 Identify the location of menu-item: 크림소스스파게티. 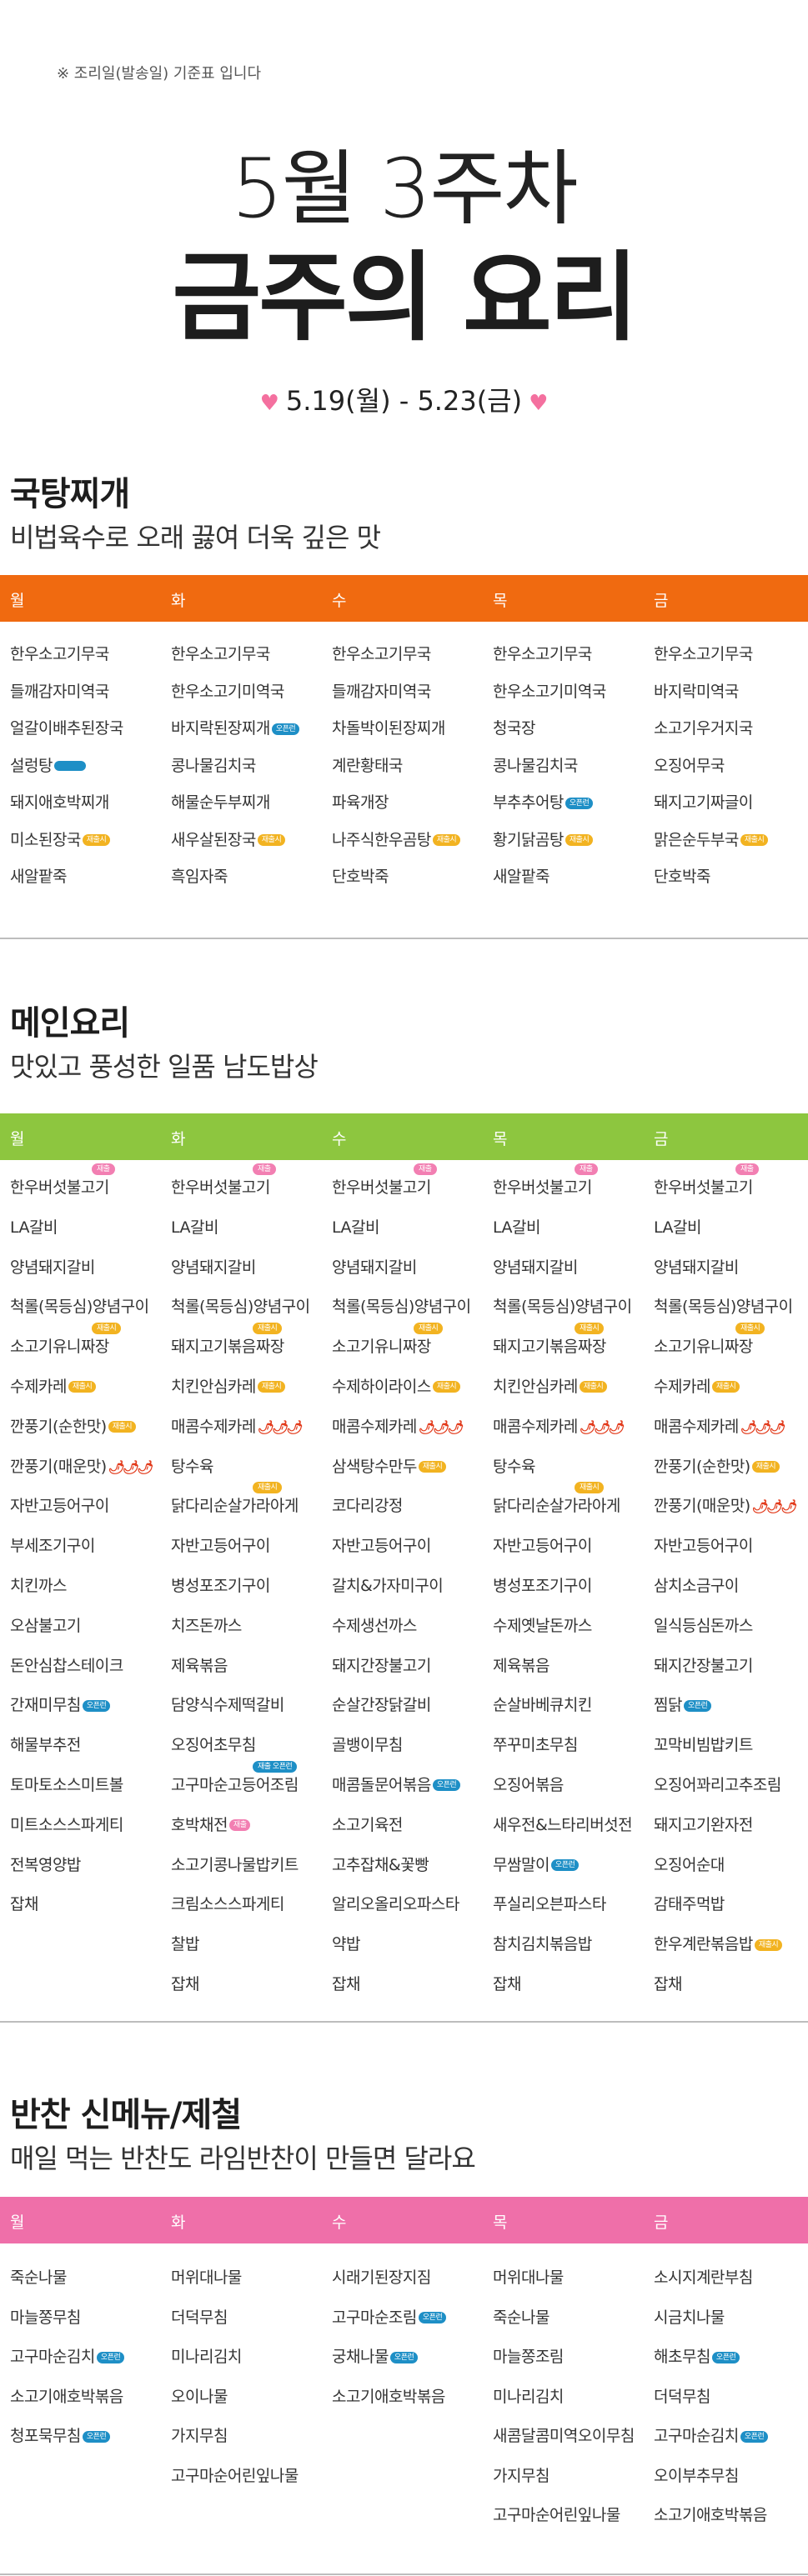
(252, 1912).